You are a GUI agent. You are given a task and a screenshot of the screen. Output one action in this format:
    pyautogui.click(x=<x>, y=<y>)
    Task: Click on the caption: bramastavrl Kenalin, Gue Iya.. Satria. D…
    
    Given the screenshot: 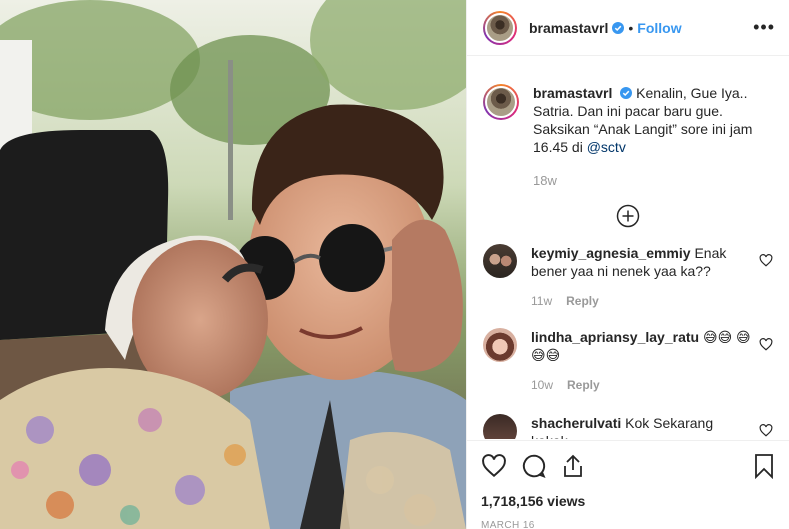 What is the action you would take?
    pyautogui.click(x=628, y=137)
    